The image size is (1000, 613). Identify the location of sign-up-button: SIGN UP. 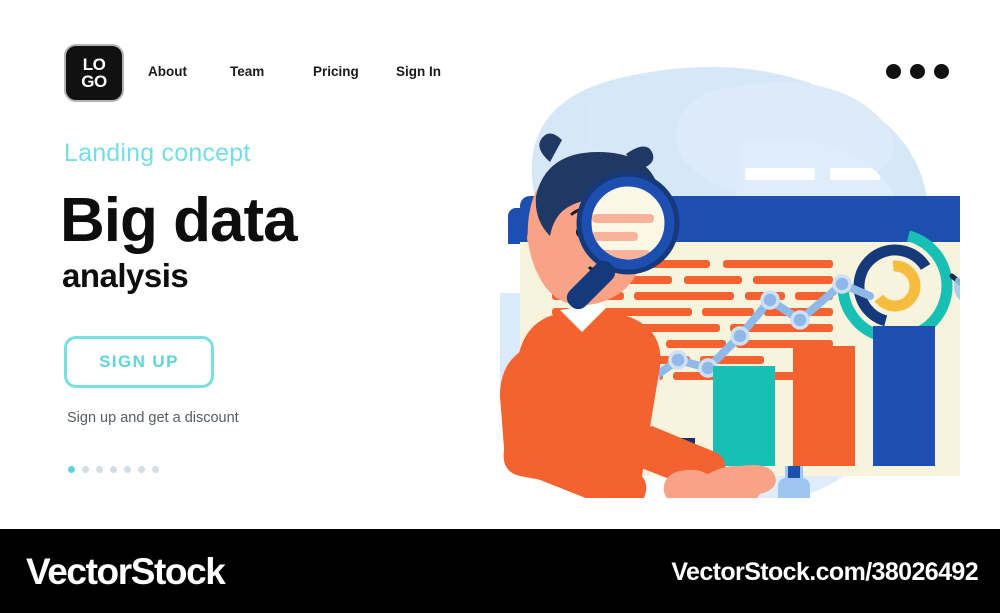
(139, 362).